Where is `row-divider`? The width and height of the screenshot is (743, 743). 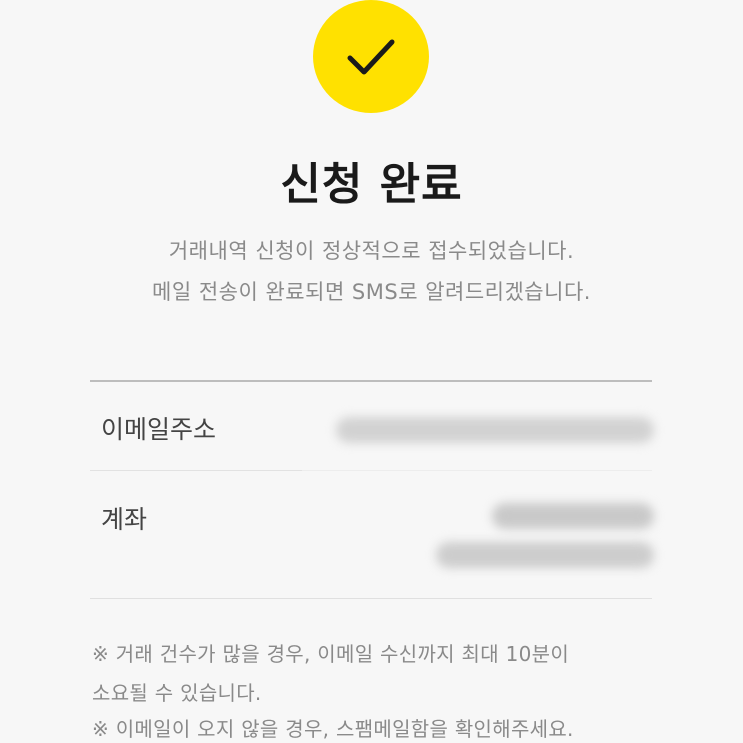
row-divider is located at coordinates (196, 470).